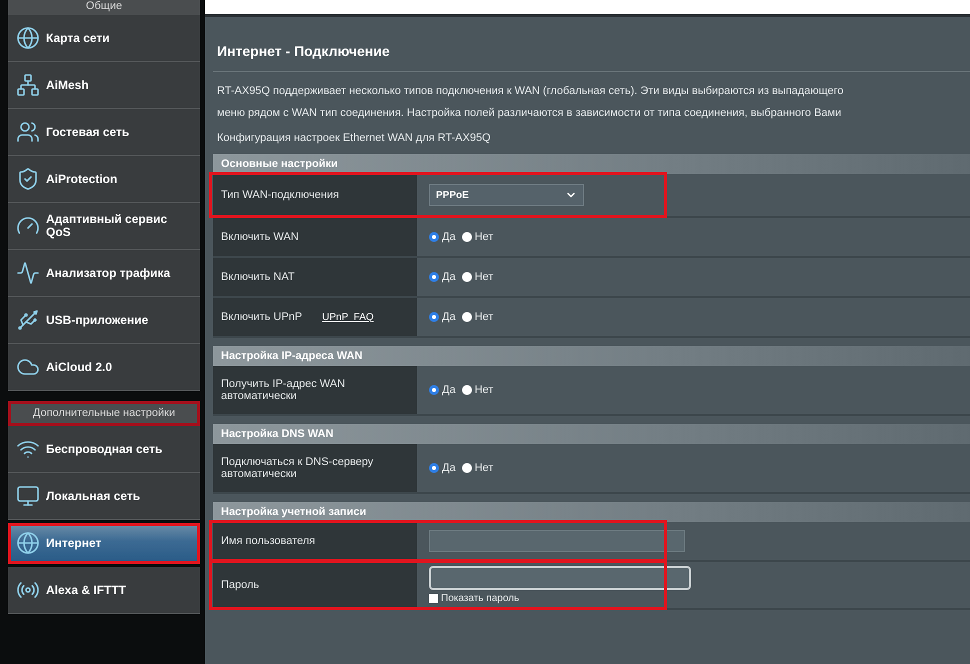 The height and width of the screenshot is (664, 970). What do you see at coordinates (104, 367) in the screenshot?
I see `sidebar-item: AiCloud 2.0` at bounding box center [104, 367].